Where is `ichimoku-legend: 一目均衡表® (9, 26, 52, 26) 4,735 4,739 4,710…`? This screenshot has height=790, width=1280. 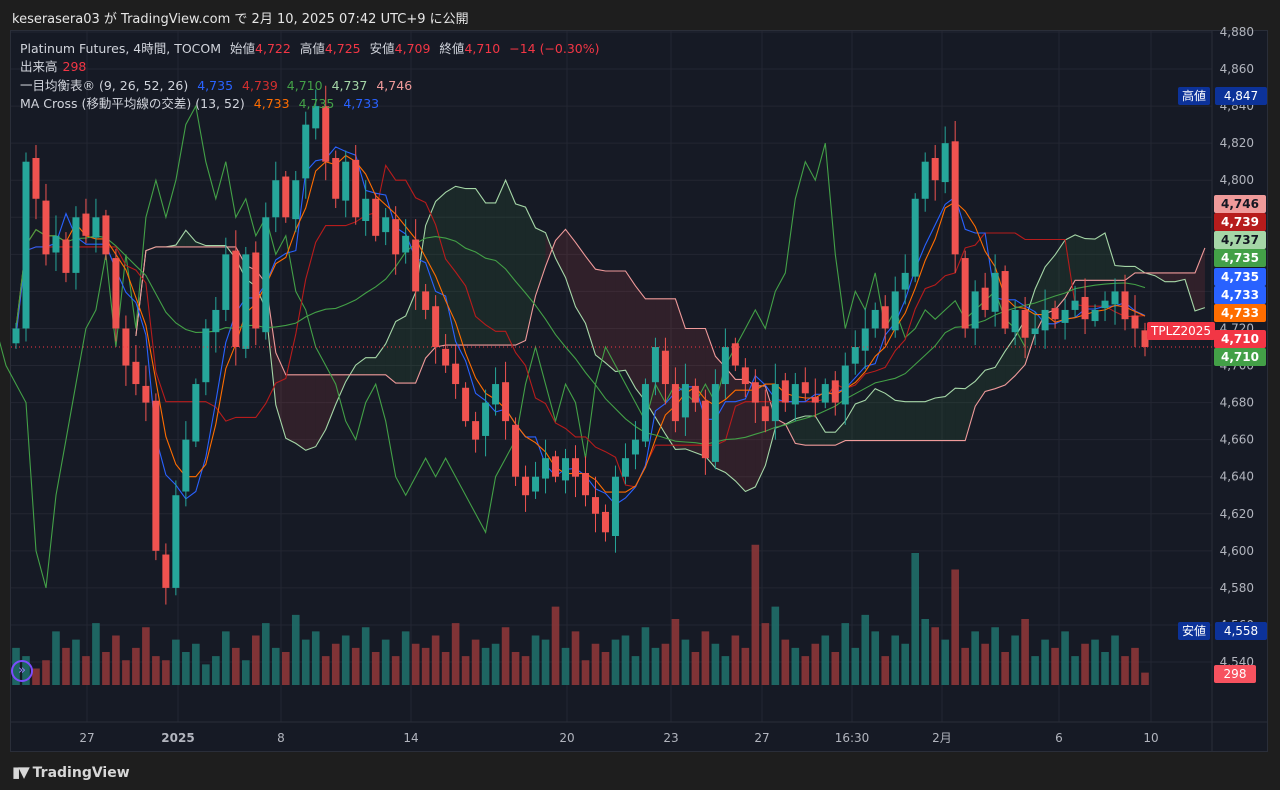 ichimoku-legend: 一目均衡表® (9, 26, 52, 26) 4,735 4,739 4,710… is located at coordinates (218, 84).